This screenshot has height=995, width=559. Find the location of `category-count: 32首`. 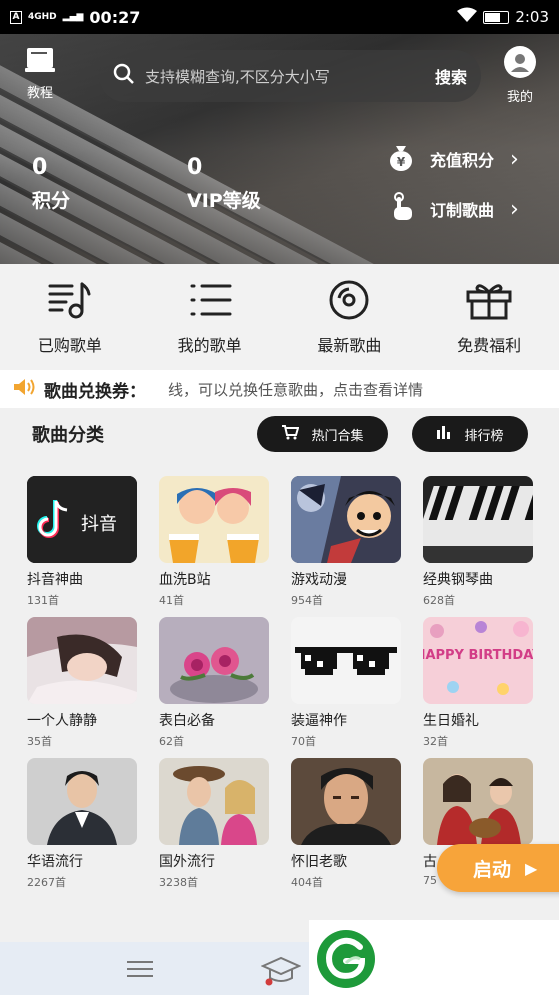

category-count: 32首 is located at coordinates (435, 741).